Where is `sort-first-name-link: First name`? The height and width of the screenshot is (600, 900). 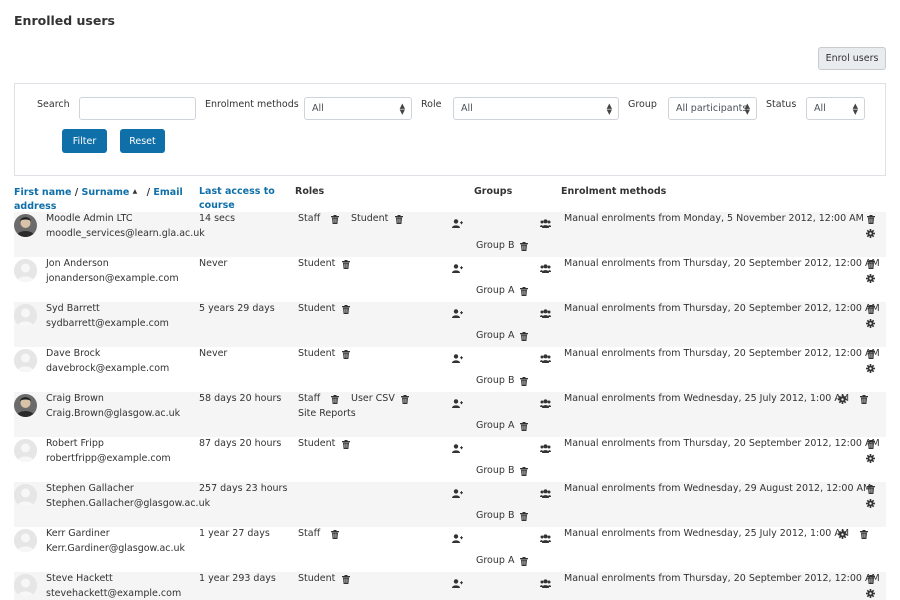
sort-first-name-link: First name is located at coordinates (42, 192).